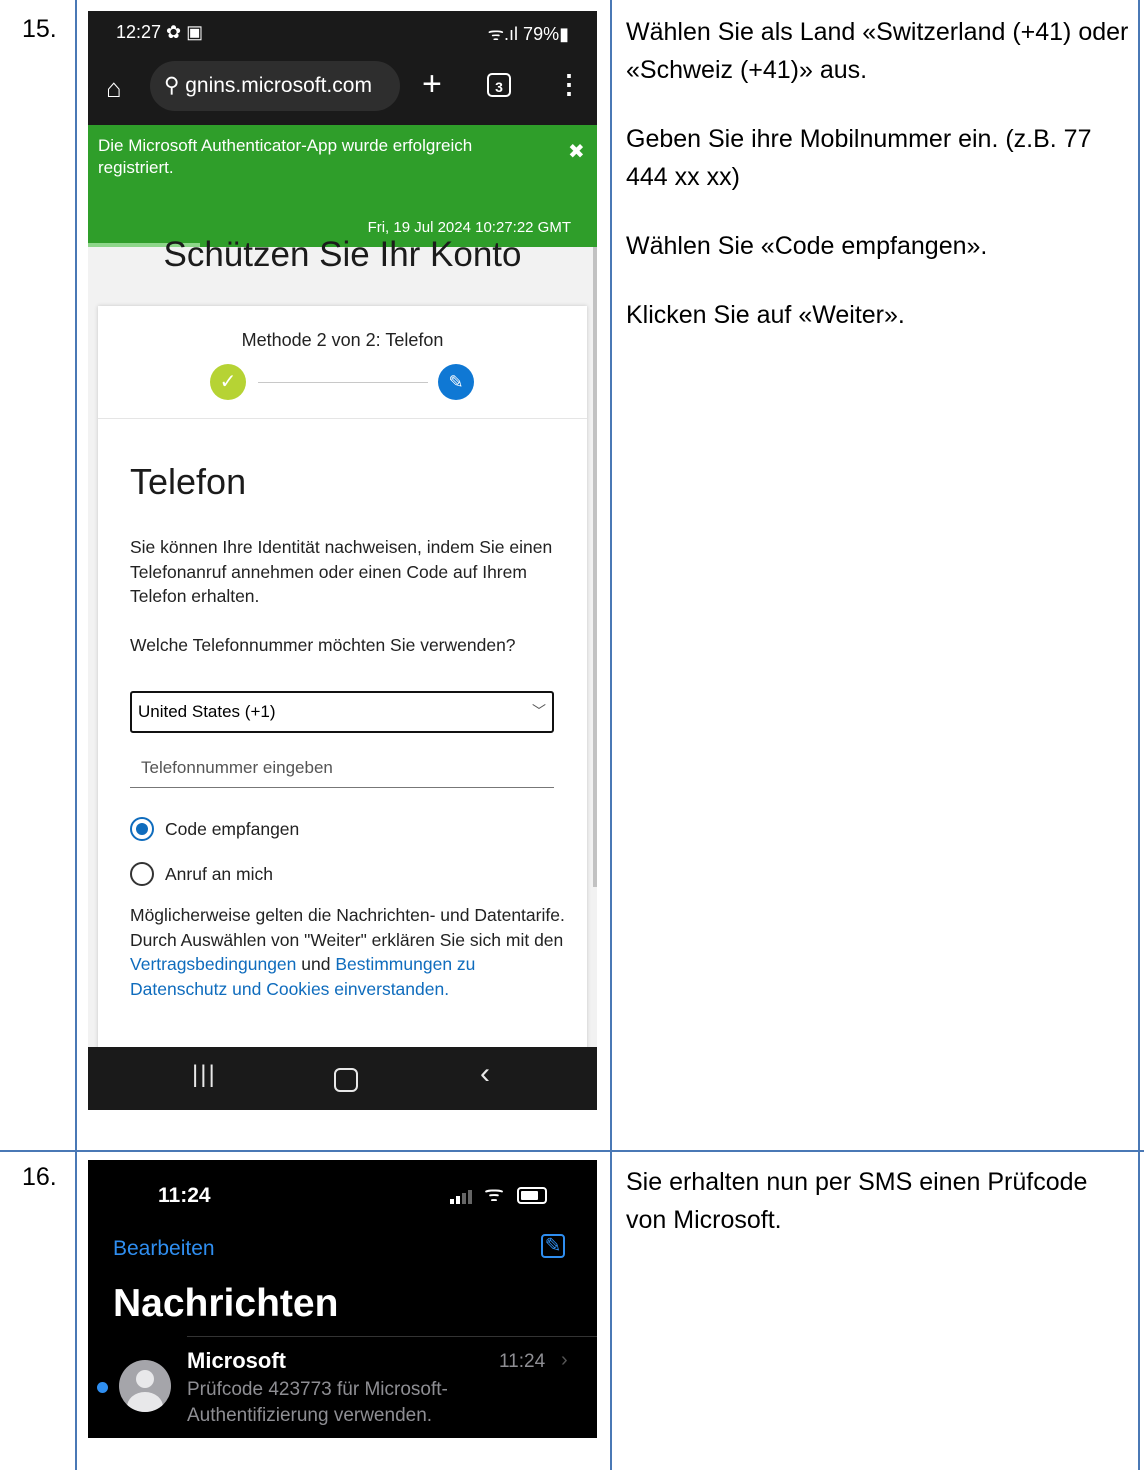  Describe the element at coordinates (342, 254) in the screenshot. I see `page-title: Schützen Sie Ihr Konto` at that location.